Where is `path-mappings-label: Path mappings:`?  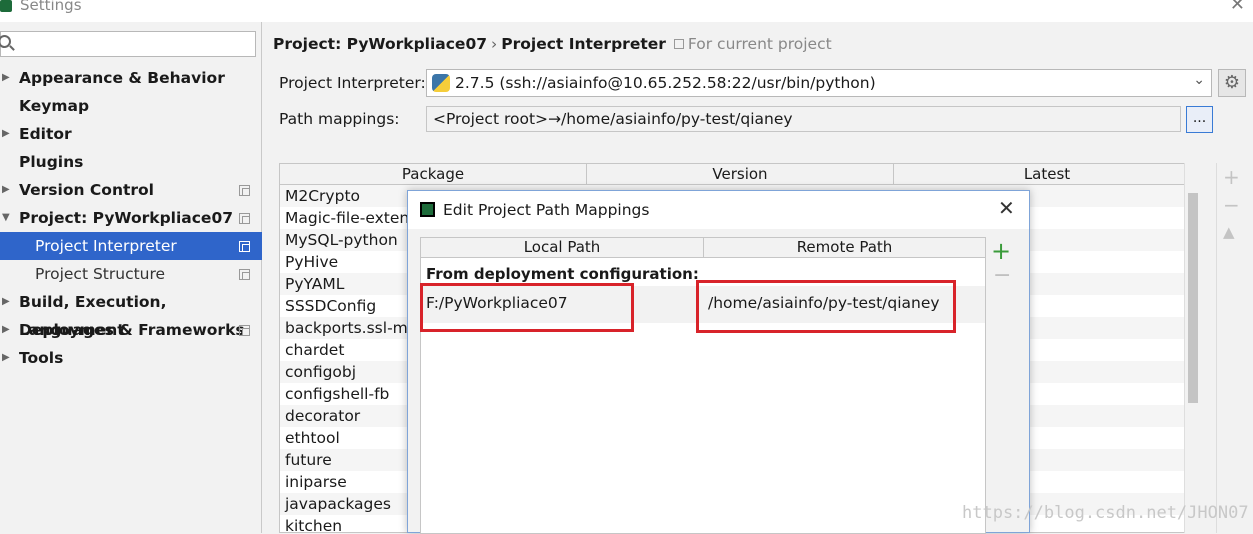
path-mappings-label: Path mappings: is located at coordinates (339, 119).